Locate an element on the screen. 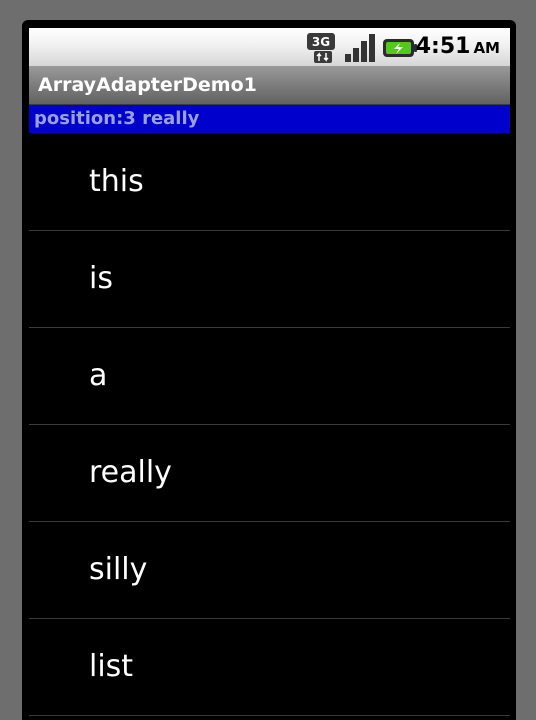  clock-ampm: AM is located at coordinates (486, 48).